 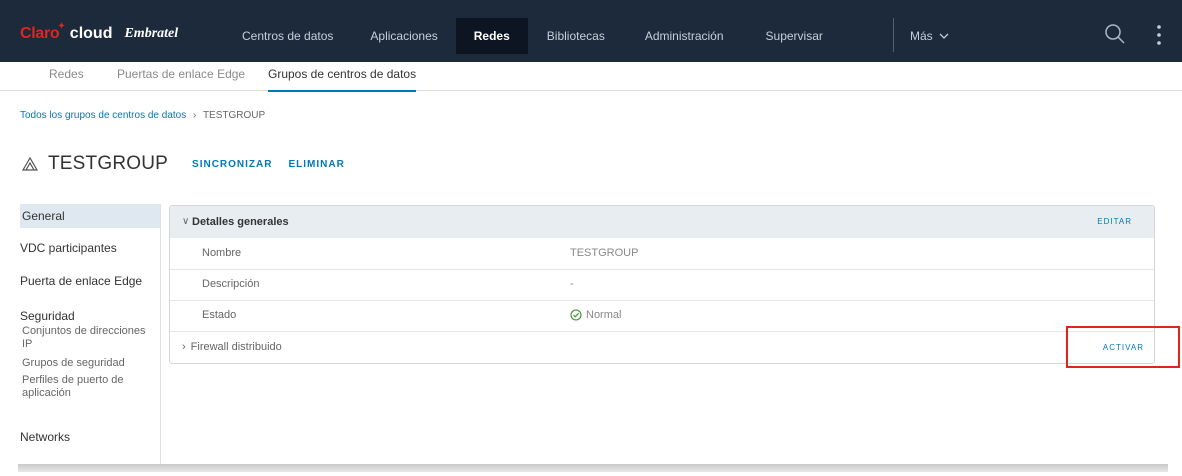 What do you see at coordinates (89, 338) in the screenshot?
I see `sidebar-subitem-conjuntos-ip: Conjuntos de direcciones IP` at bounding box center [89, 338].